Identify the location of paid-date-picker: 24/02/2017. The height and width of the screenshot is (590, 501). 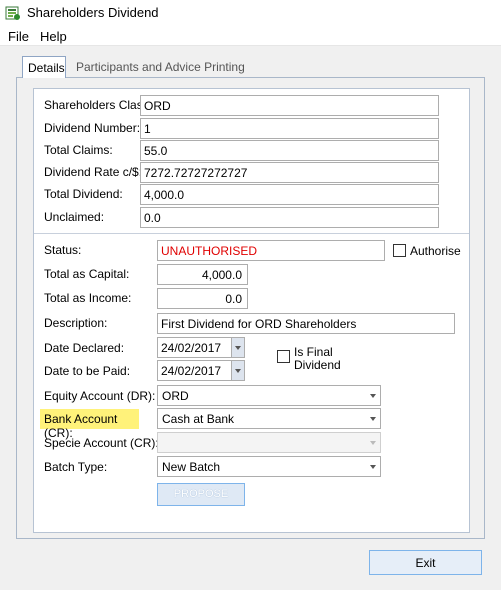
(201, 370).